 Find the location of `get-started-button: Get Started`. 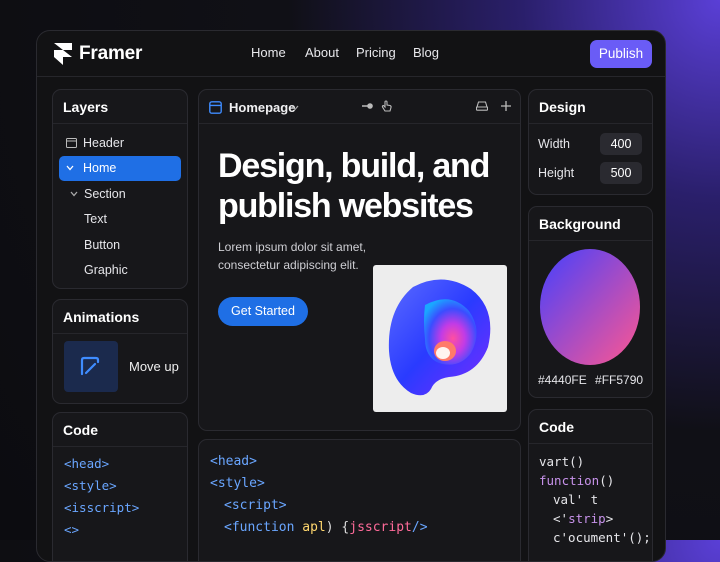

get-started-button: Get Started is located at coordinates (263, 311).